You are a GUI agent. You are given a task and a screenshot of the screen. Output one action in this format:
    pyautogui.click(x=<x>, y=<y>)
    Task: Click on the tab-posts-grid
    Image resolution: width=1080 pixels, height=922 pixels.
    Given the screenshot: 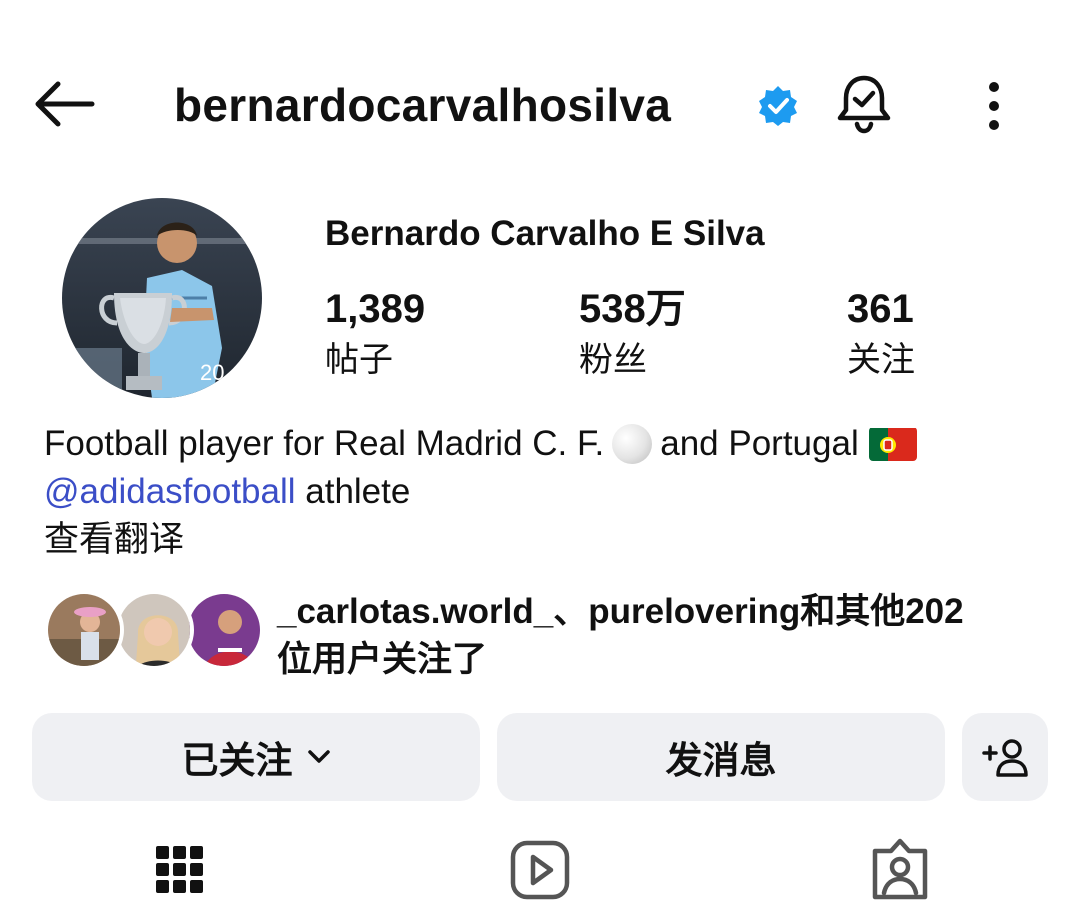 What is the action you would take?
    pyautogui.click(x=180, y=870)
    